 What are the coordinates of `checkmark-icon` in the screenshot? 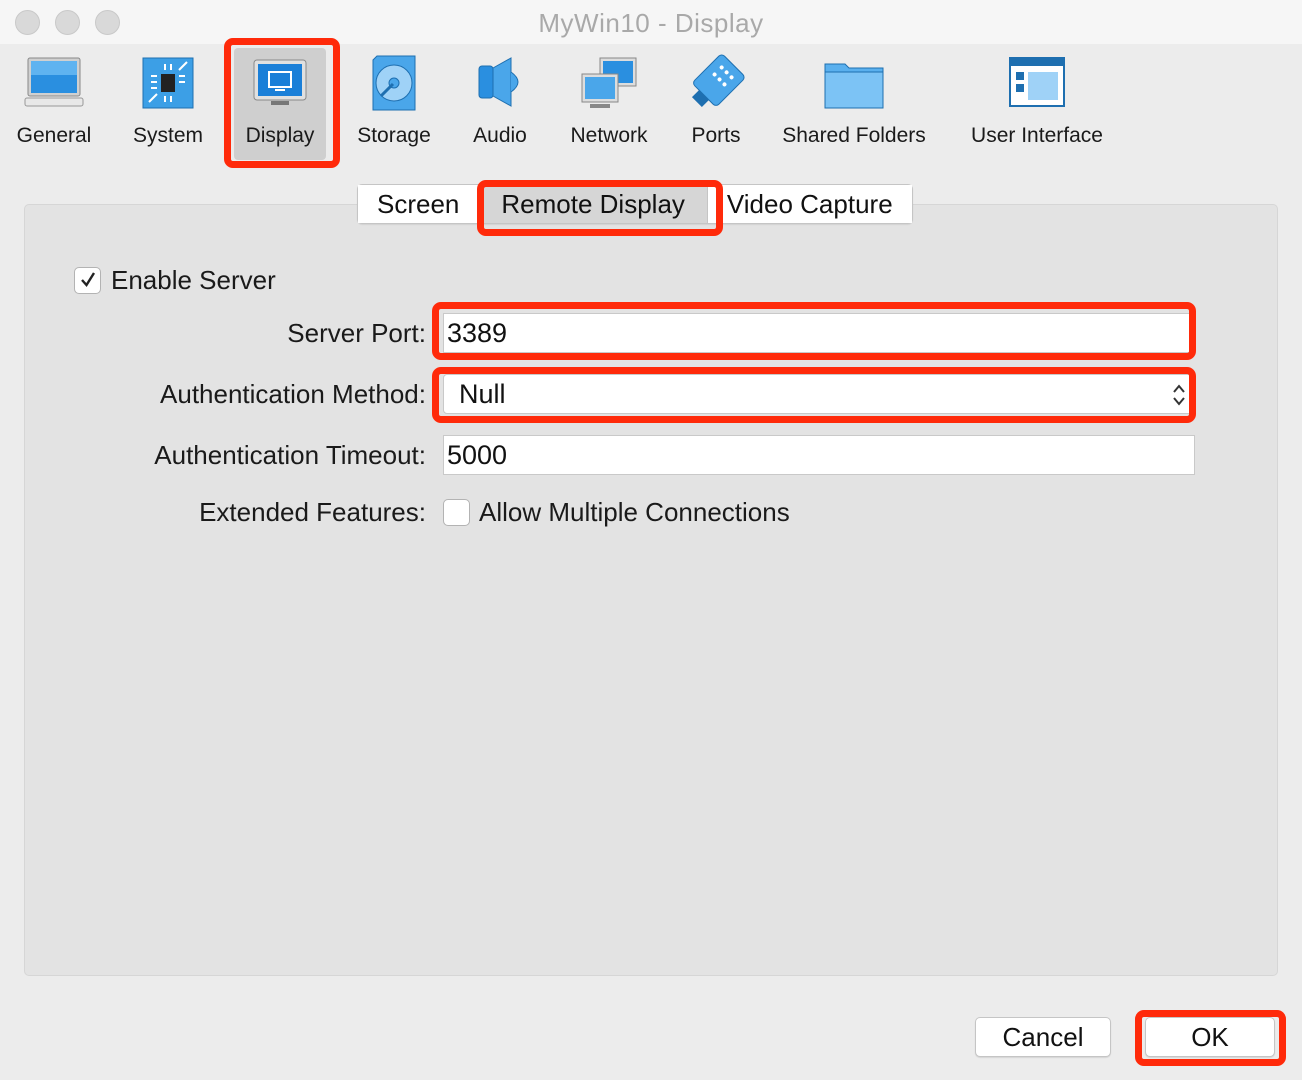 It's located at (88, 279).